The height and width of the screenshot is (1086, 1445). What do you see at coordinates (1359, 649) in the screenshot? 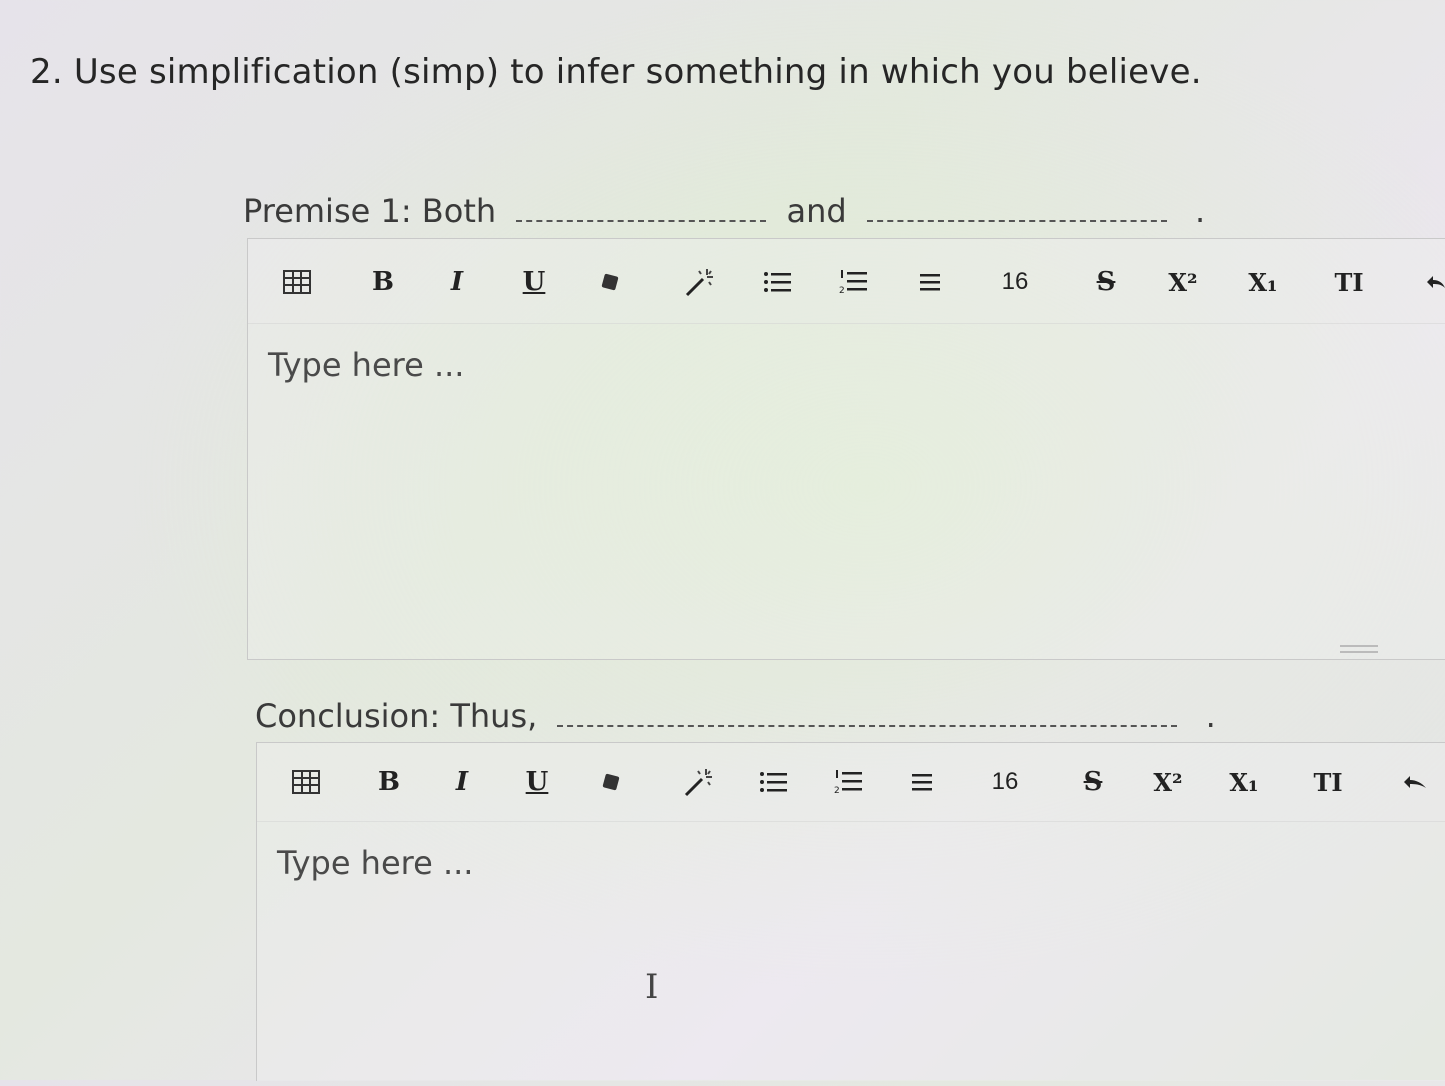
I see `resize-handle` at bounding box center [1359, 649].